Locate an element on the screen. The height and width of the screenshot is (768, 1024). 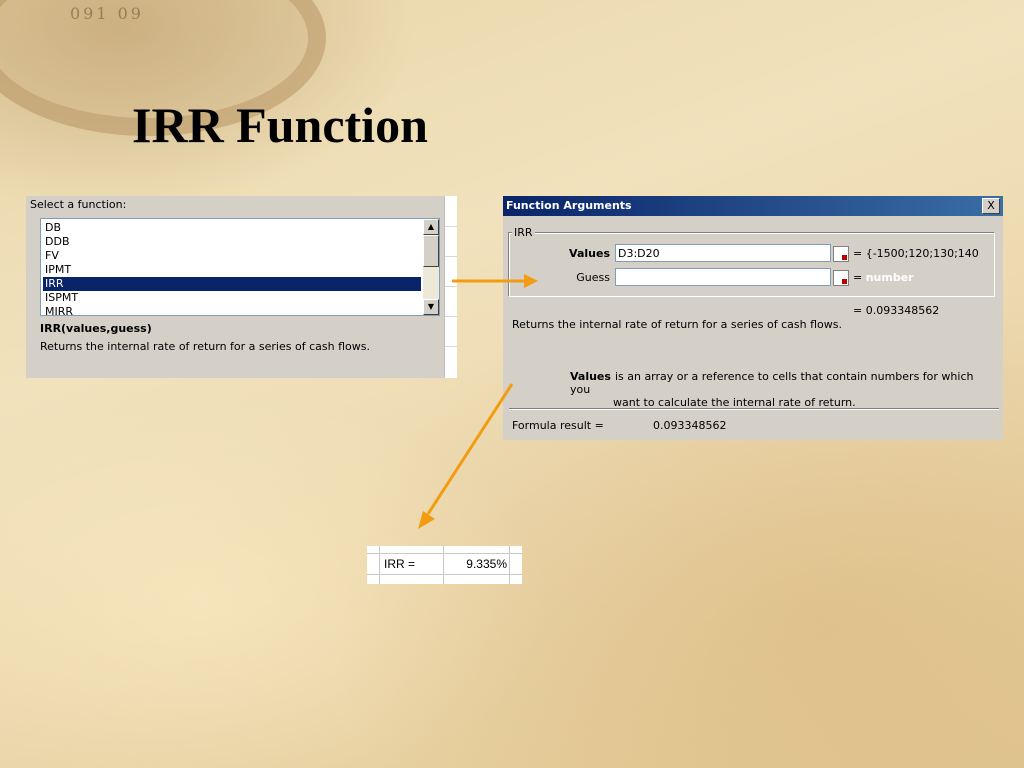
arrows-layer is located at coordinates (478, 401).